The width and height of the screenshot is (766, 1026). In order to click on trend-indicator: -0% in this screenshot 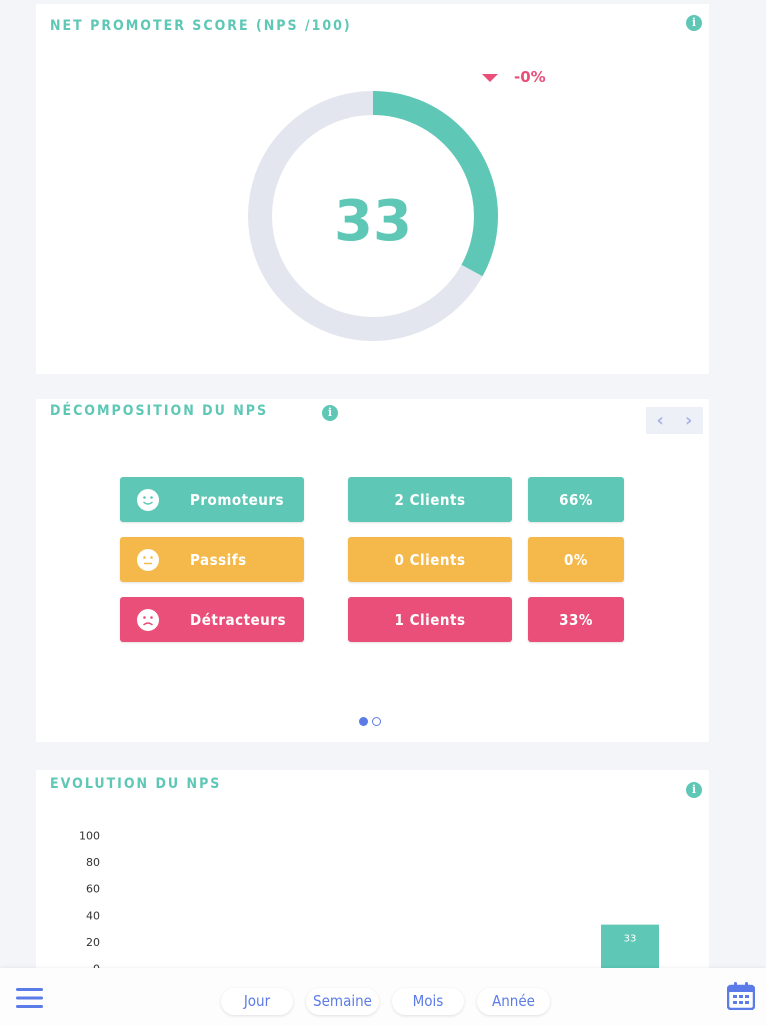, I will do `click(514, 77)`.